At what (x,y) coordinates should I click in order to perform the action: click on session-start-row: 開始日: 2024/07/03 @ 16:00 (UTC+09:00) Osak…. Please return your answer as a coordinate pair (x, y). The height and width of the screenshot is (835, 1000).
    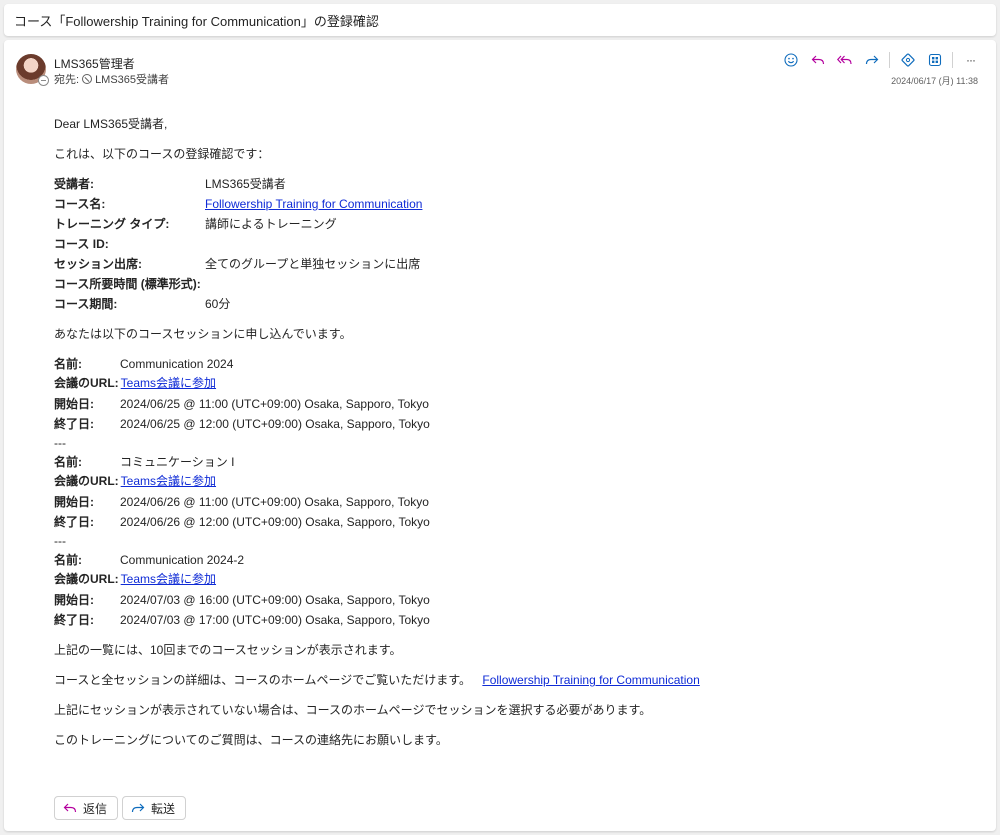
    Looking at the image, I should click on (504, 600).